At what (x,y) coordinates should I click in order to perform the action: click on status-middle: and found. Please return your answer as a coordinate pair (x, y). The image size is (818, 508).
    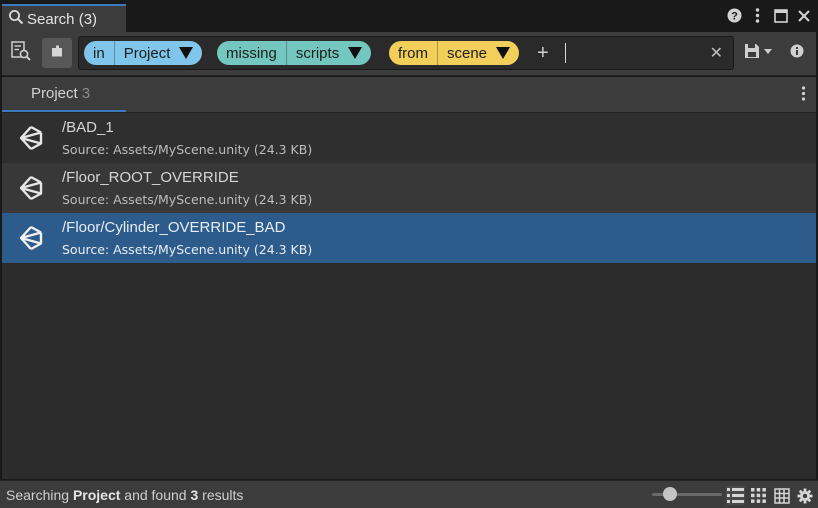
    Looking at the image, I should click on (155, 495).